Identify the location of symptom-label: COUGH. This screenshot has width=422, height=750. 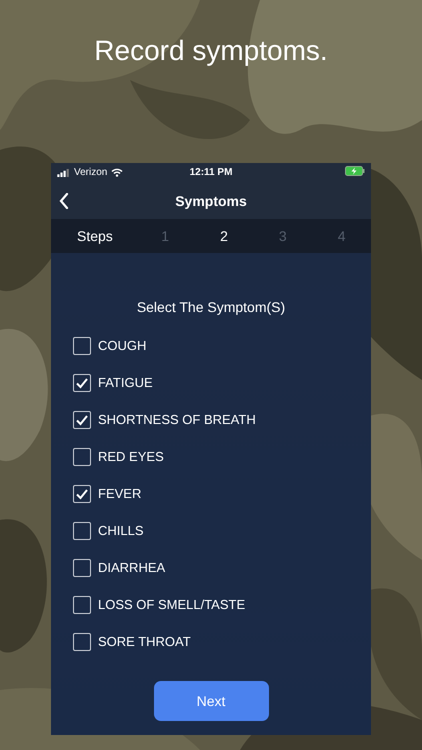
(122, 345).